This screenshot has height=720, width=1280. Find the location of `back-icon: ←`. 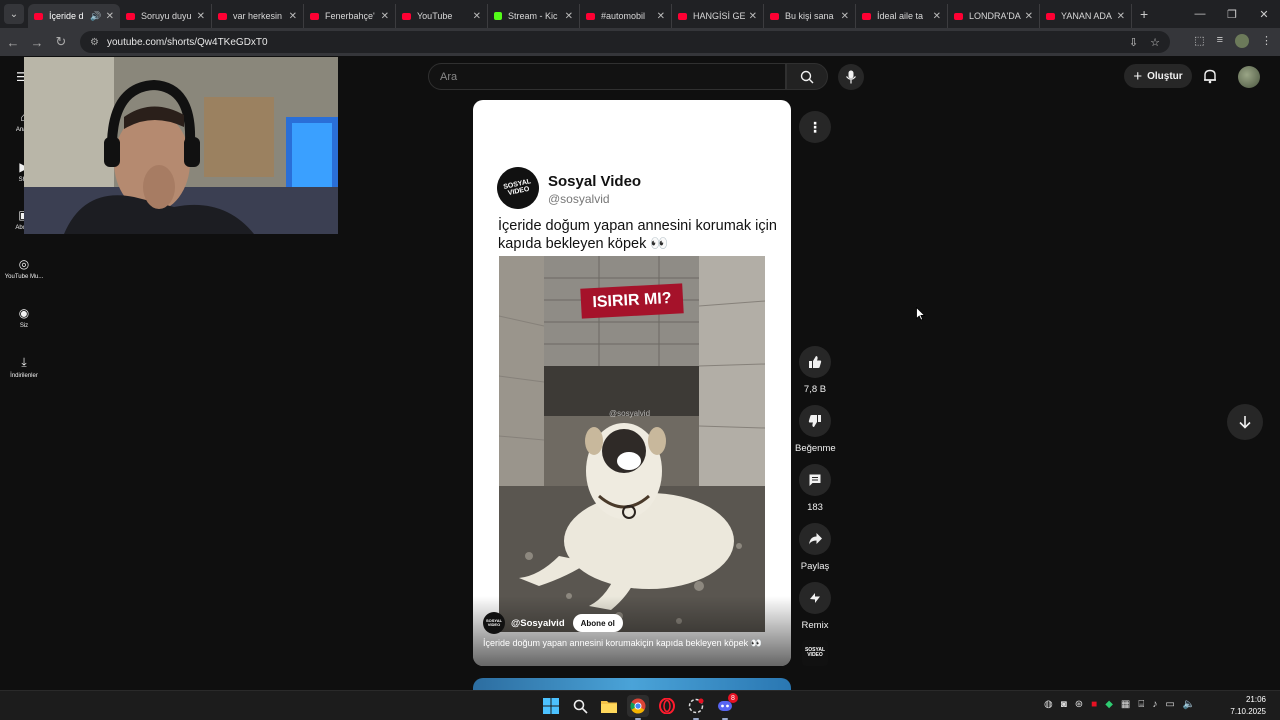

back-icon: ← is located at coordinates (13, 42).